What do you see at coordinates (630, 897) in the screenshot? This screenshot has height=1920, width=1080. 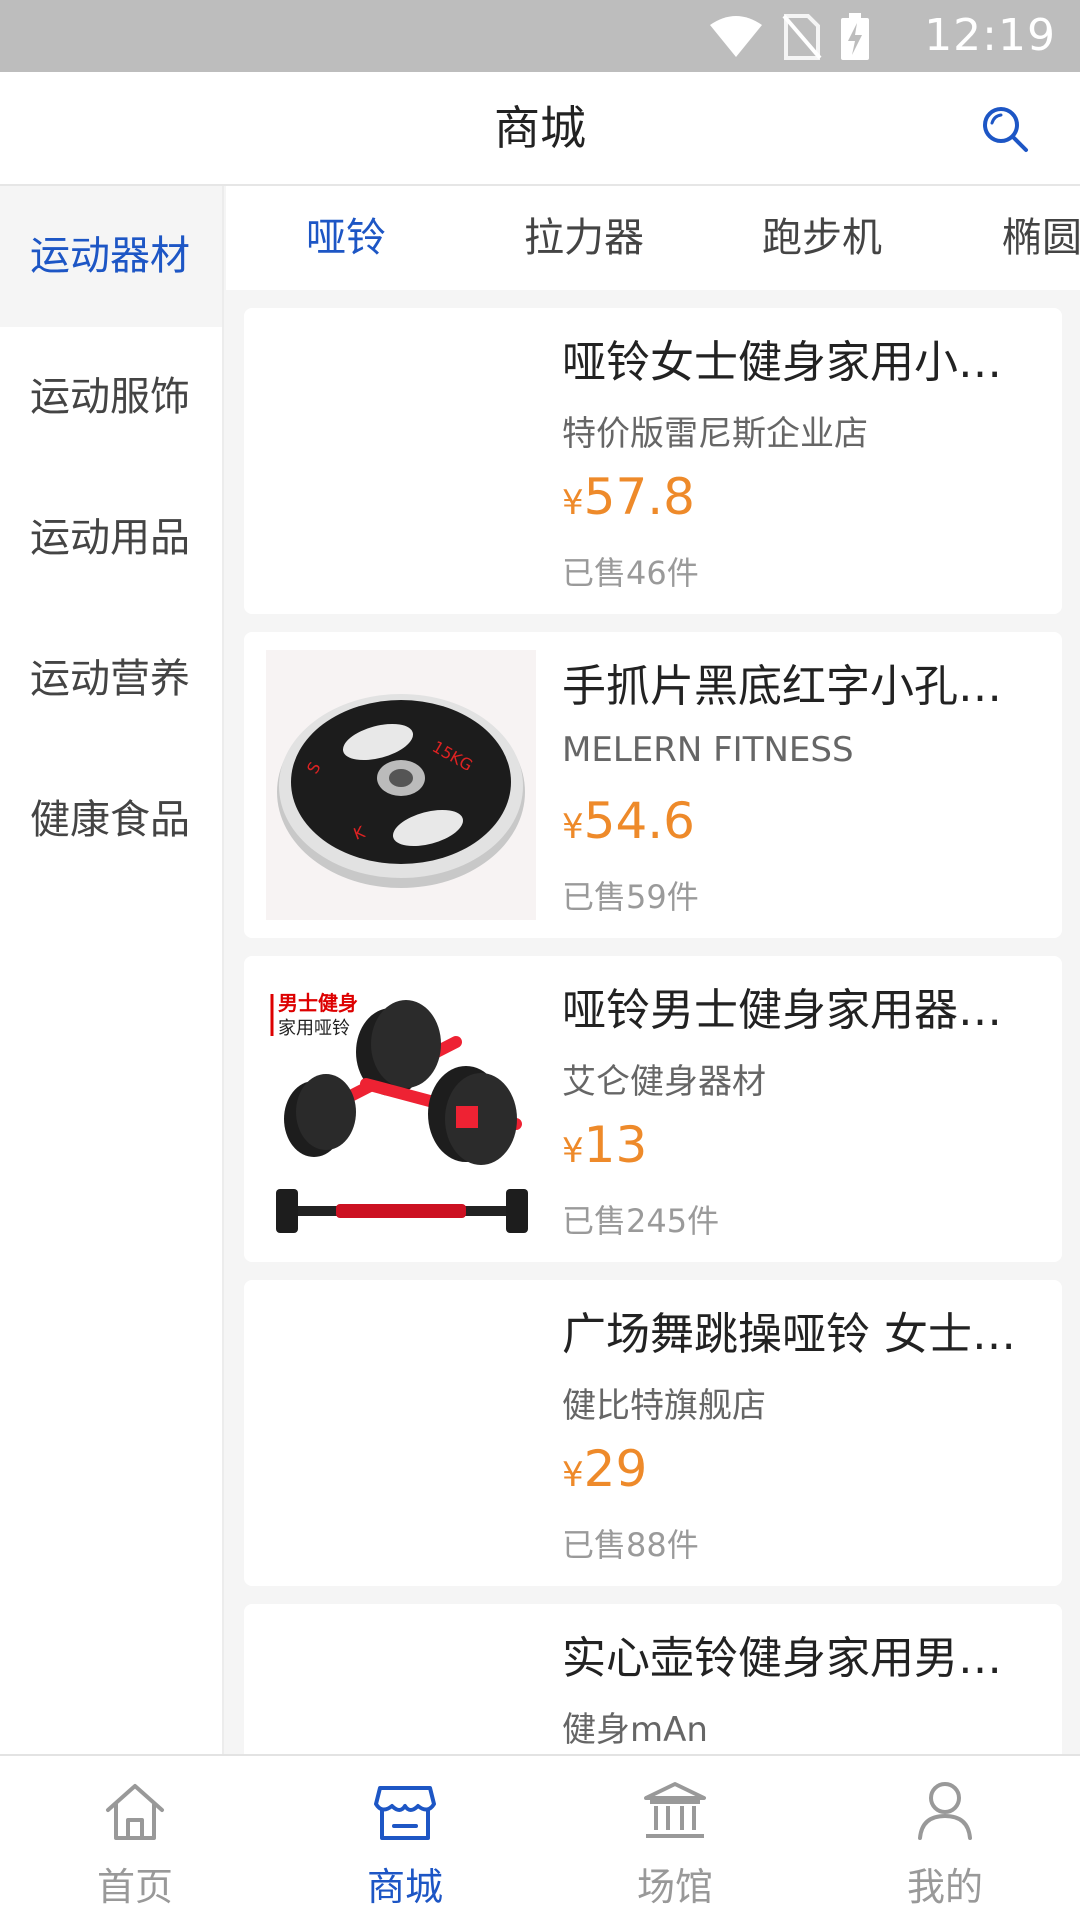 I see `sold-count: 已售59件` at bounding box center [630, 897].